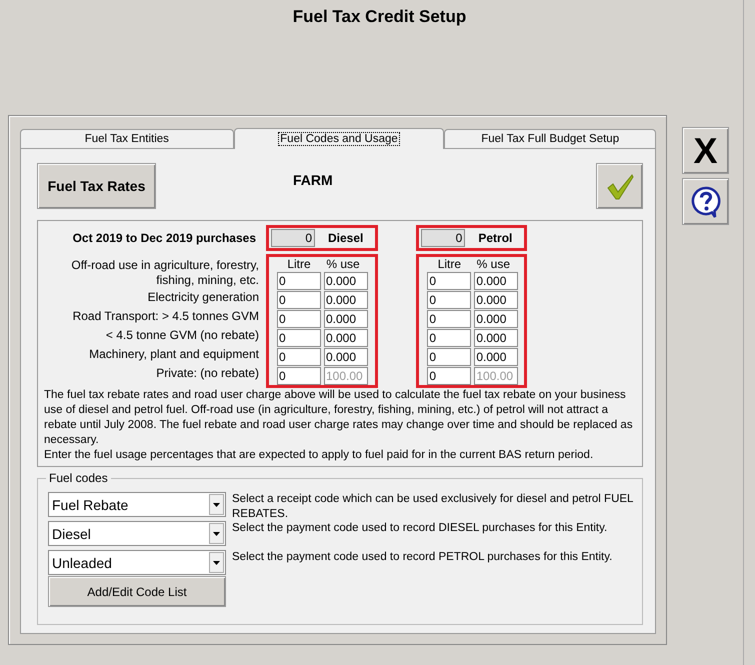 The image size is (755, 665). What do you see at coordinates (137, 533) in the screenshot?
I see `code-dropdown: Diesel` at bounding box center [137, 533].